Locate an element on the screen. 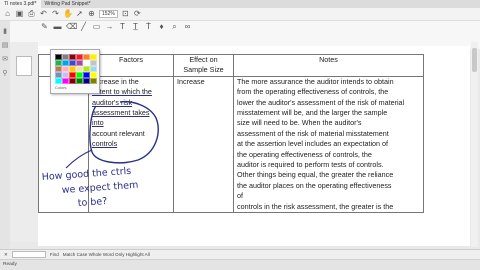 This screenshot has height=270, width=480. table-cell-blank is located at coordinates (63, 144).